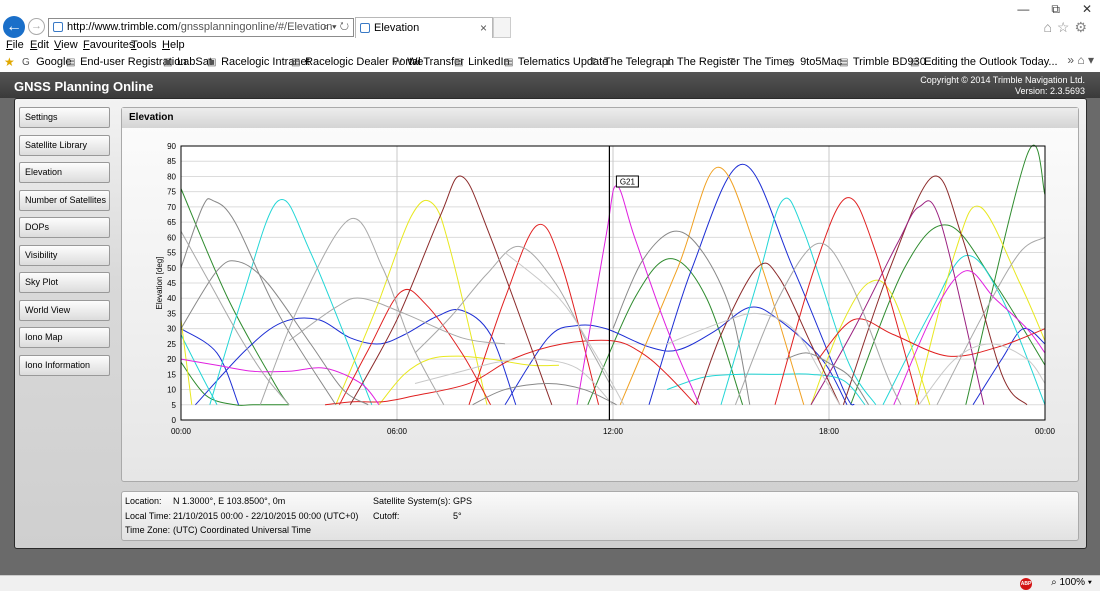 The height and width of the screenshot is (591, 1100). What do you see at coordinates (814, 62) in the screenshot?
I see `fav-9to5mac: ◴ 9to5Mac` at bounding box center [814, 62].